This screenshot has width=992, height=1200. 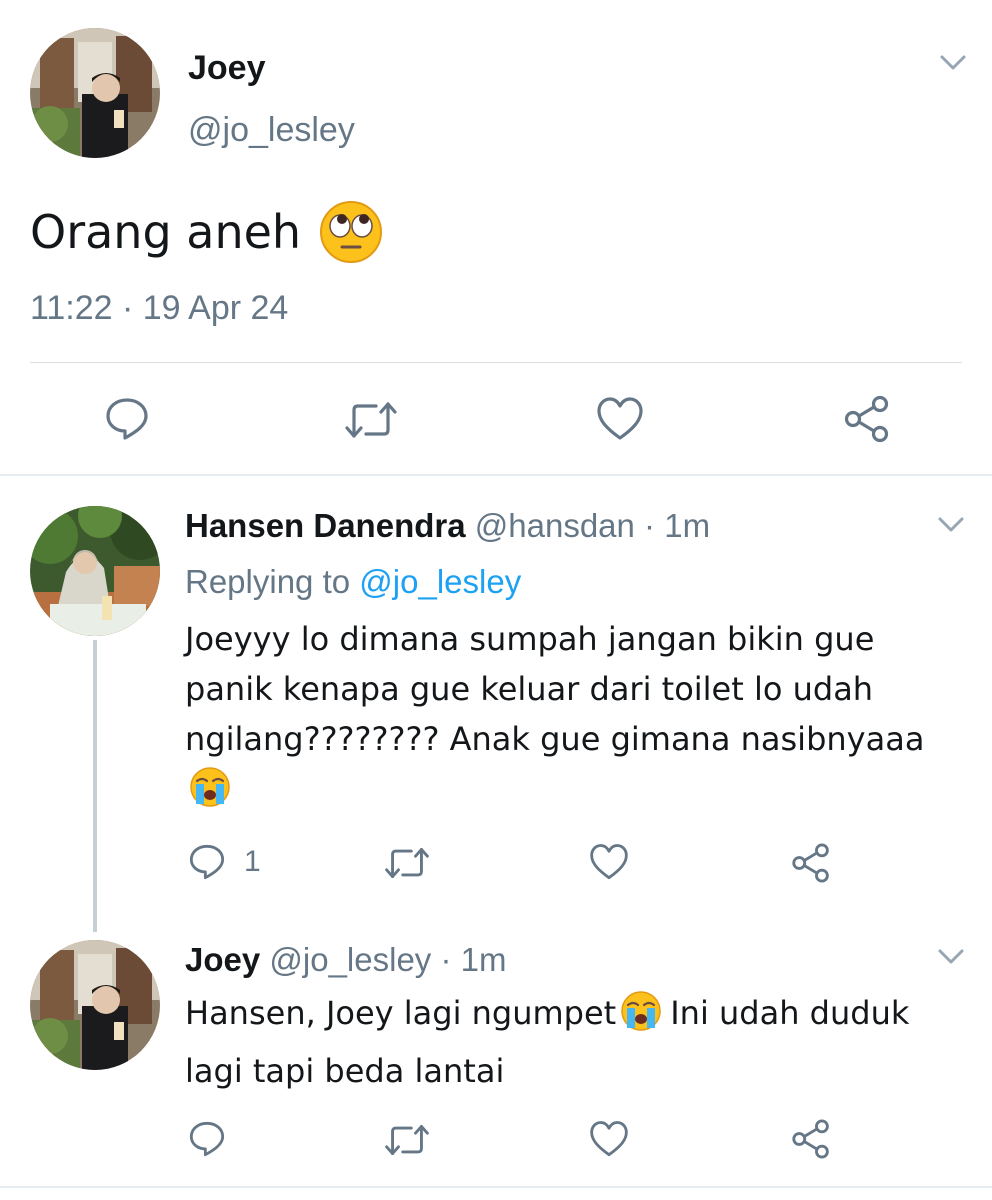 I want to click on reply-text-before: Hansen, Joey lagi ngumpet, so click(x=401, y=1013).